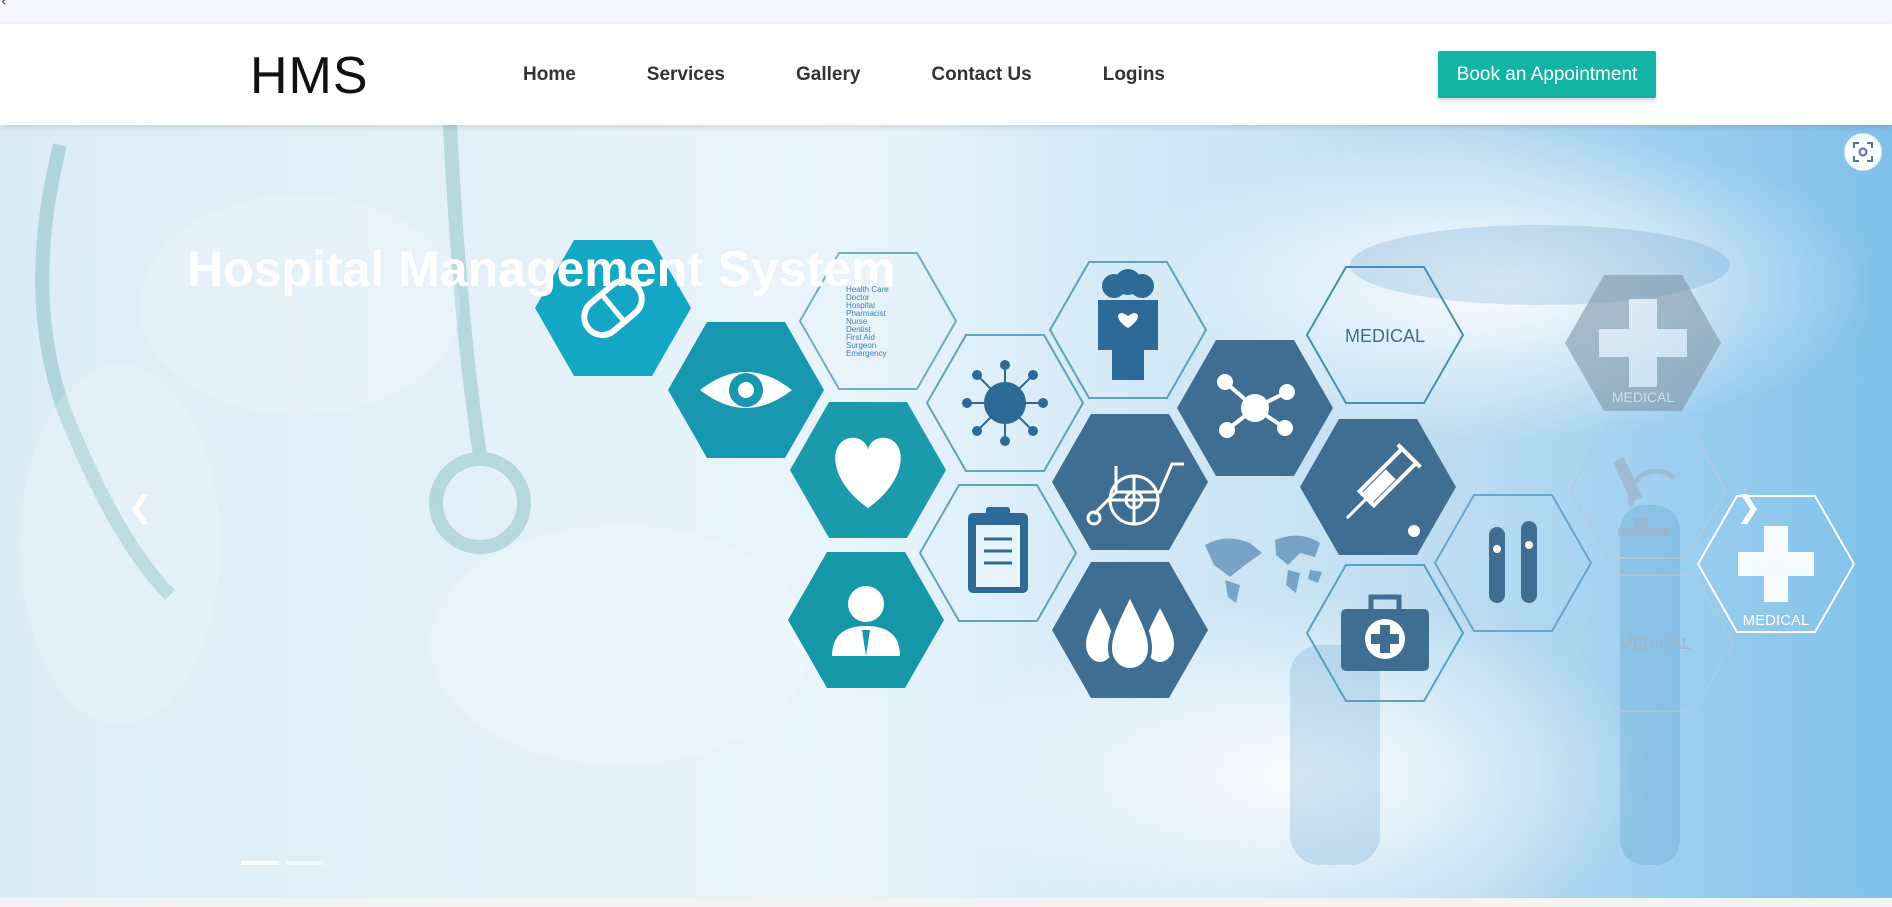 The width and height of the screenshot is (1892, 907). What do you see at coordinates (946, 902) in the screenshot?
I see `page-bottom-strip` at bounding box center [946, 902].